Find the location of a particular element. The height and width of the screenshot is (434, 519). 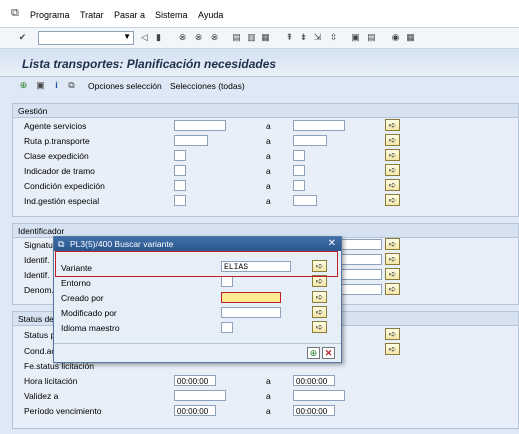

new-session-icon: ⇳ is located at coordinates (333, 37).